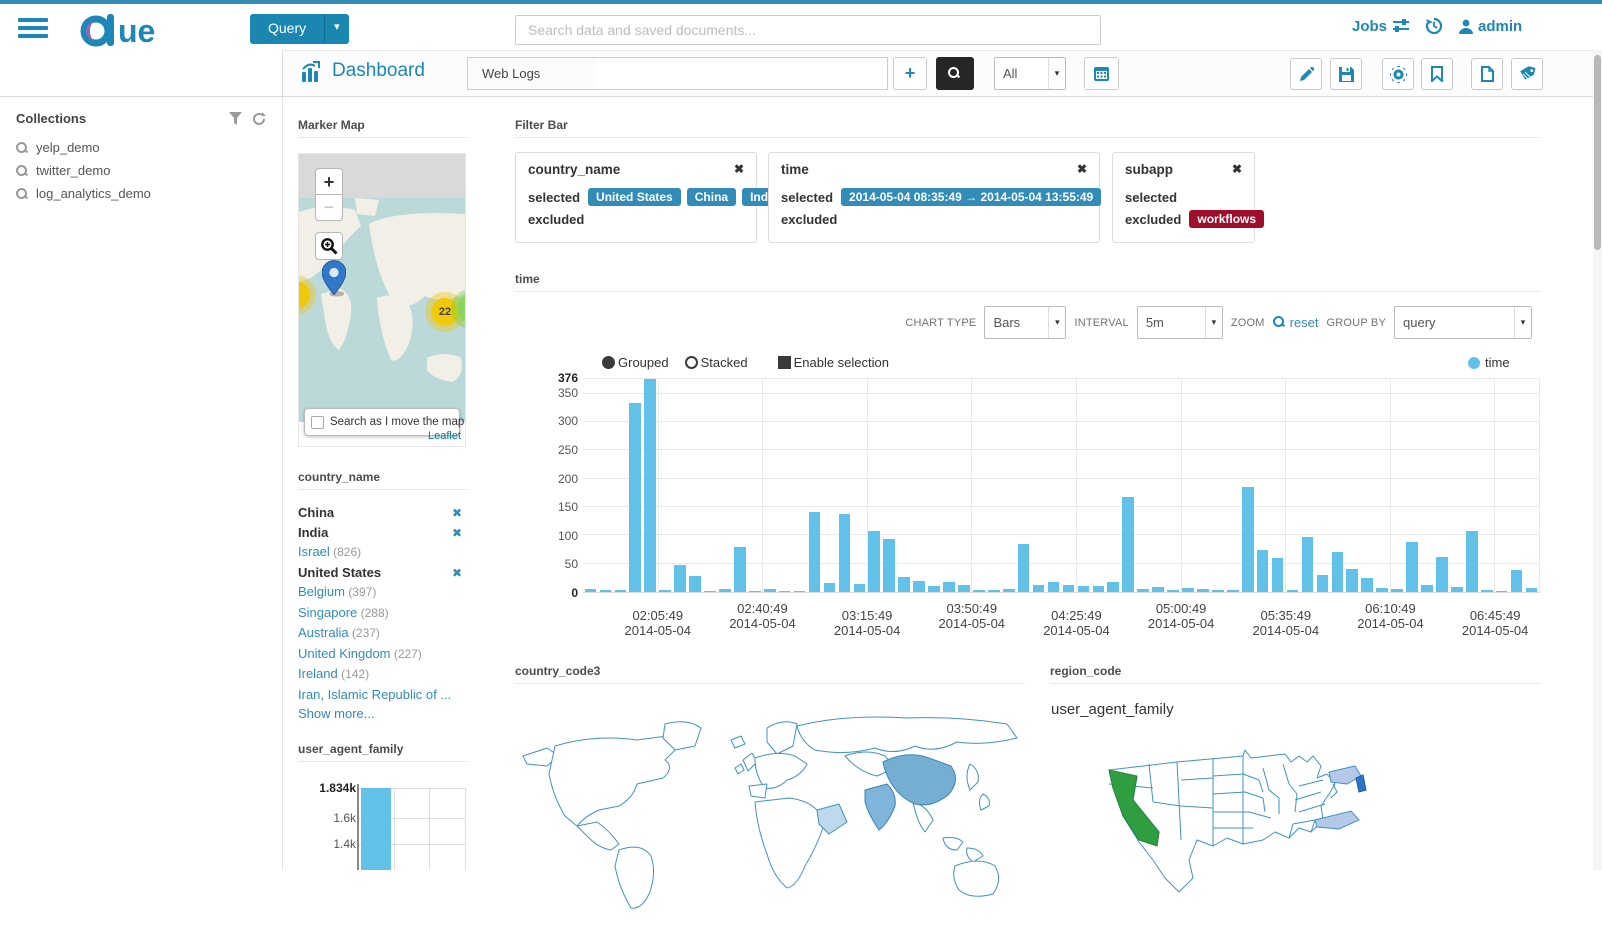 The height and width of the screenshot is (928, 1602). Describe the element at coordinates (1112, 709) in the screenshot. I see `region-map-subtitle: user_agent_family` at that location.